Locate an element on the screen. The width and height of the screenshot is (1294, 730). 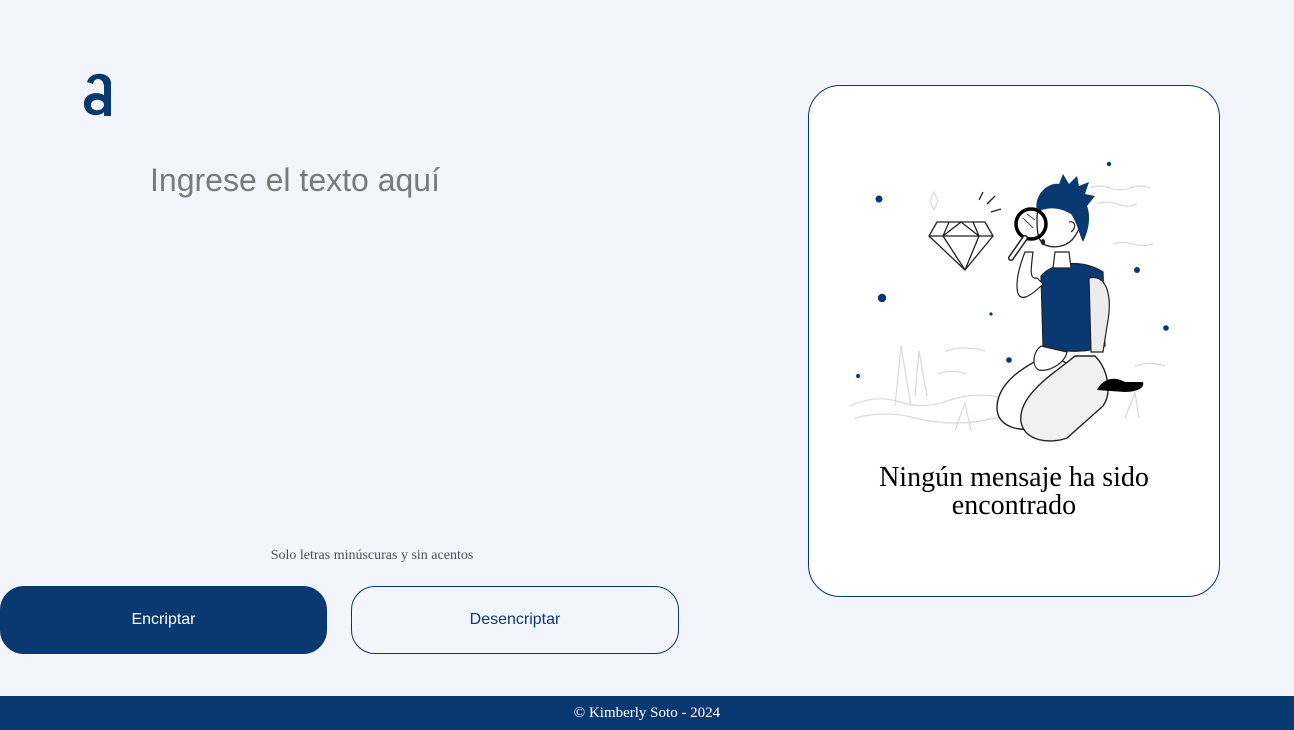
person-with-magnifying-glass-illustration is located at coordinates (1009, 301).